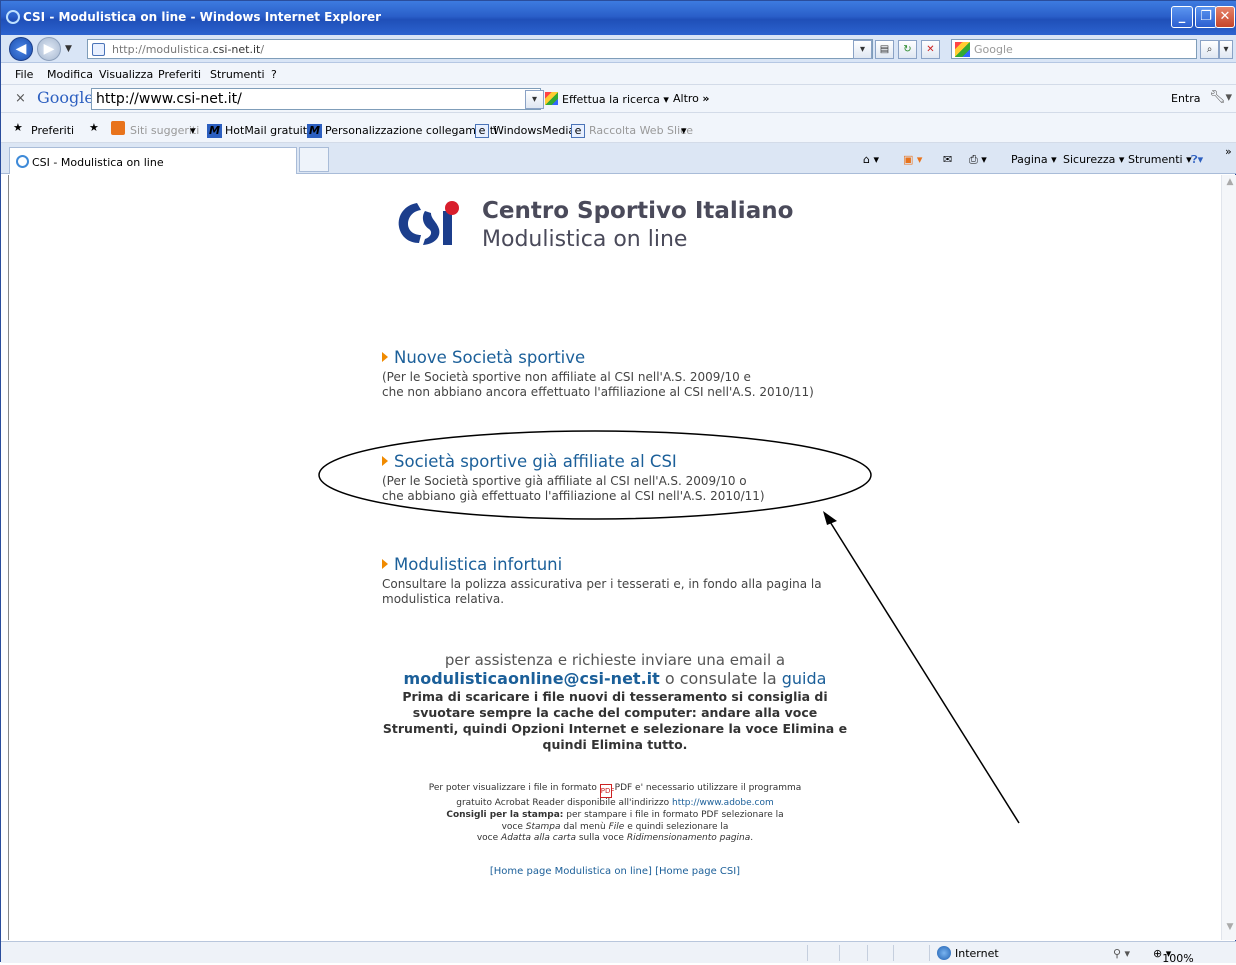  Describe the element at coordinates (720, 678) in the screenshot. I see `or-text: o consulate la` at that location.